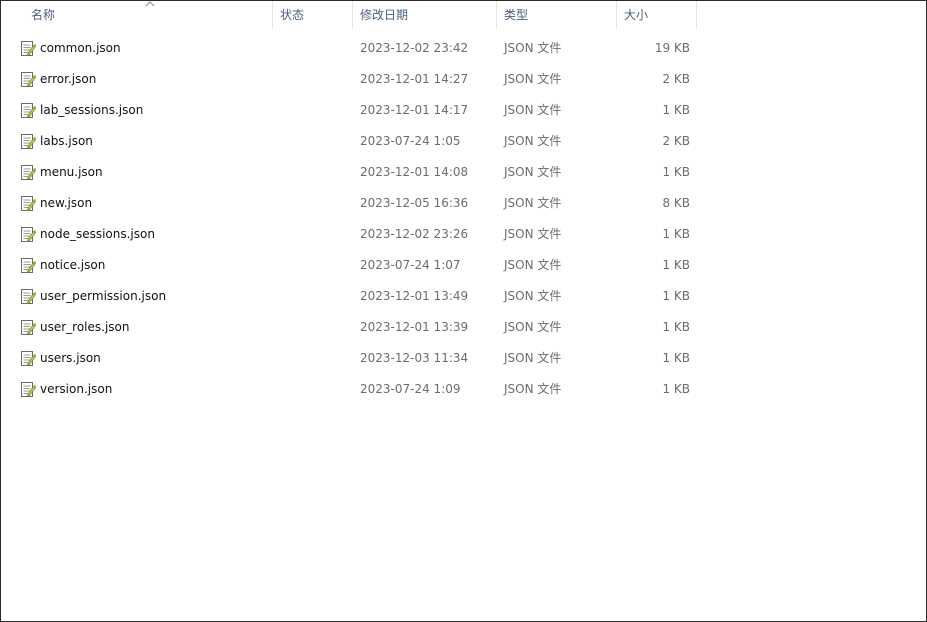  I want to click on file-name: menu.json, so click(71, 172).